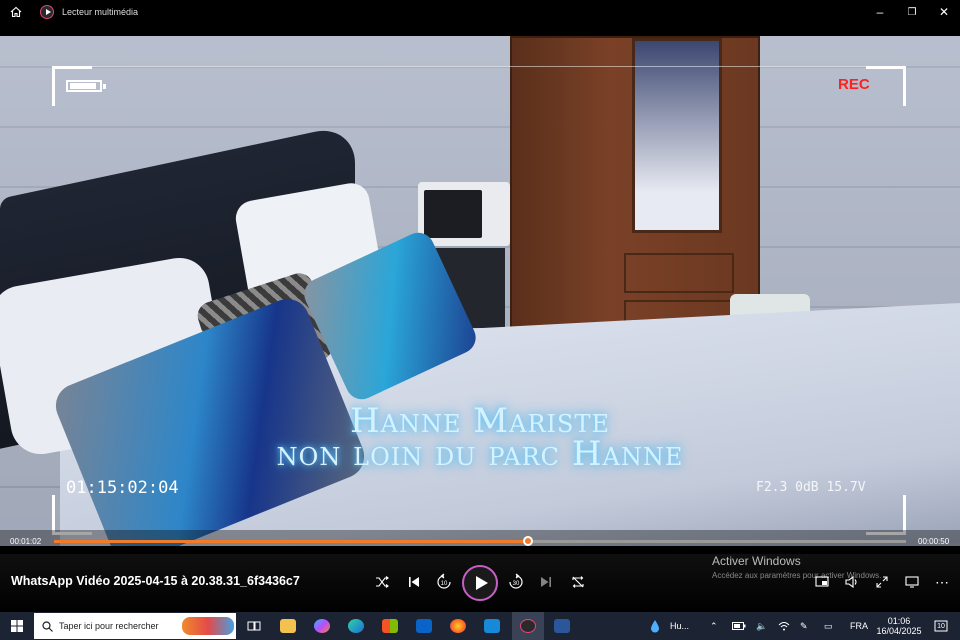 The height and width of the screenshot is (640, 960). Describe the element at coordinates (527, 541) in the screenshot. I see `seek-bar-thumb` at that location.